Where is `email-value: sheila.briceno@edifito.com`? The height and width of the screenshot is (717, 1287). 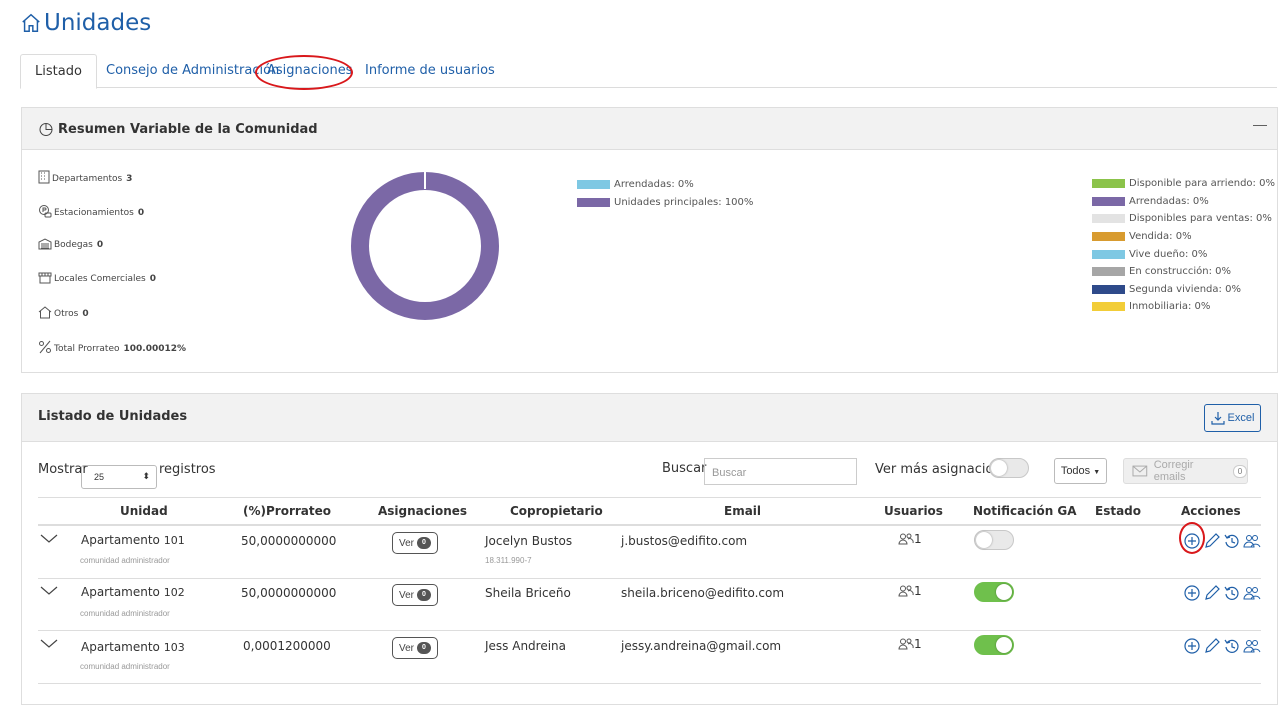 email-value: sheila.briceno@edifito.com is located at coordinates (703, 593).